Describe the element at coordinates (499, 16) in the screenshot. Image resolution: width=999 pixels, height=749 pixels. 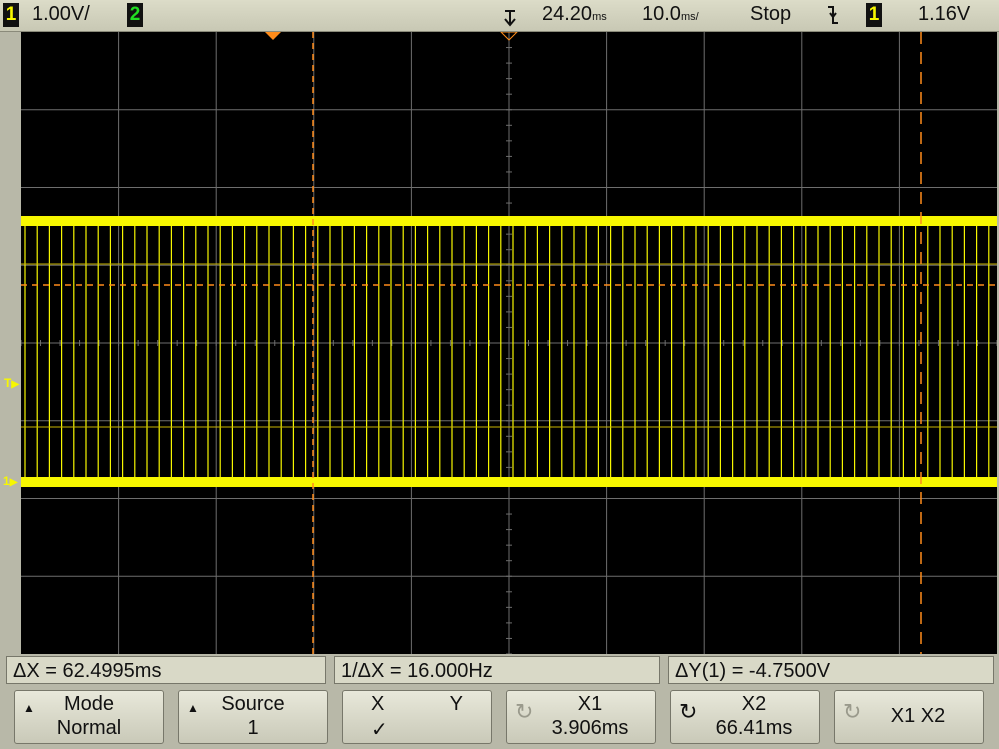
I see `status-bar: 1 1.00V/ 2 24.20ms 10.0ms/ Stop 1 1.16V` at that location.